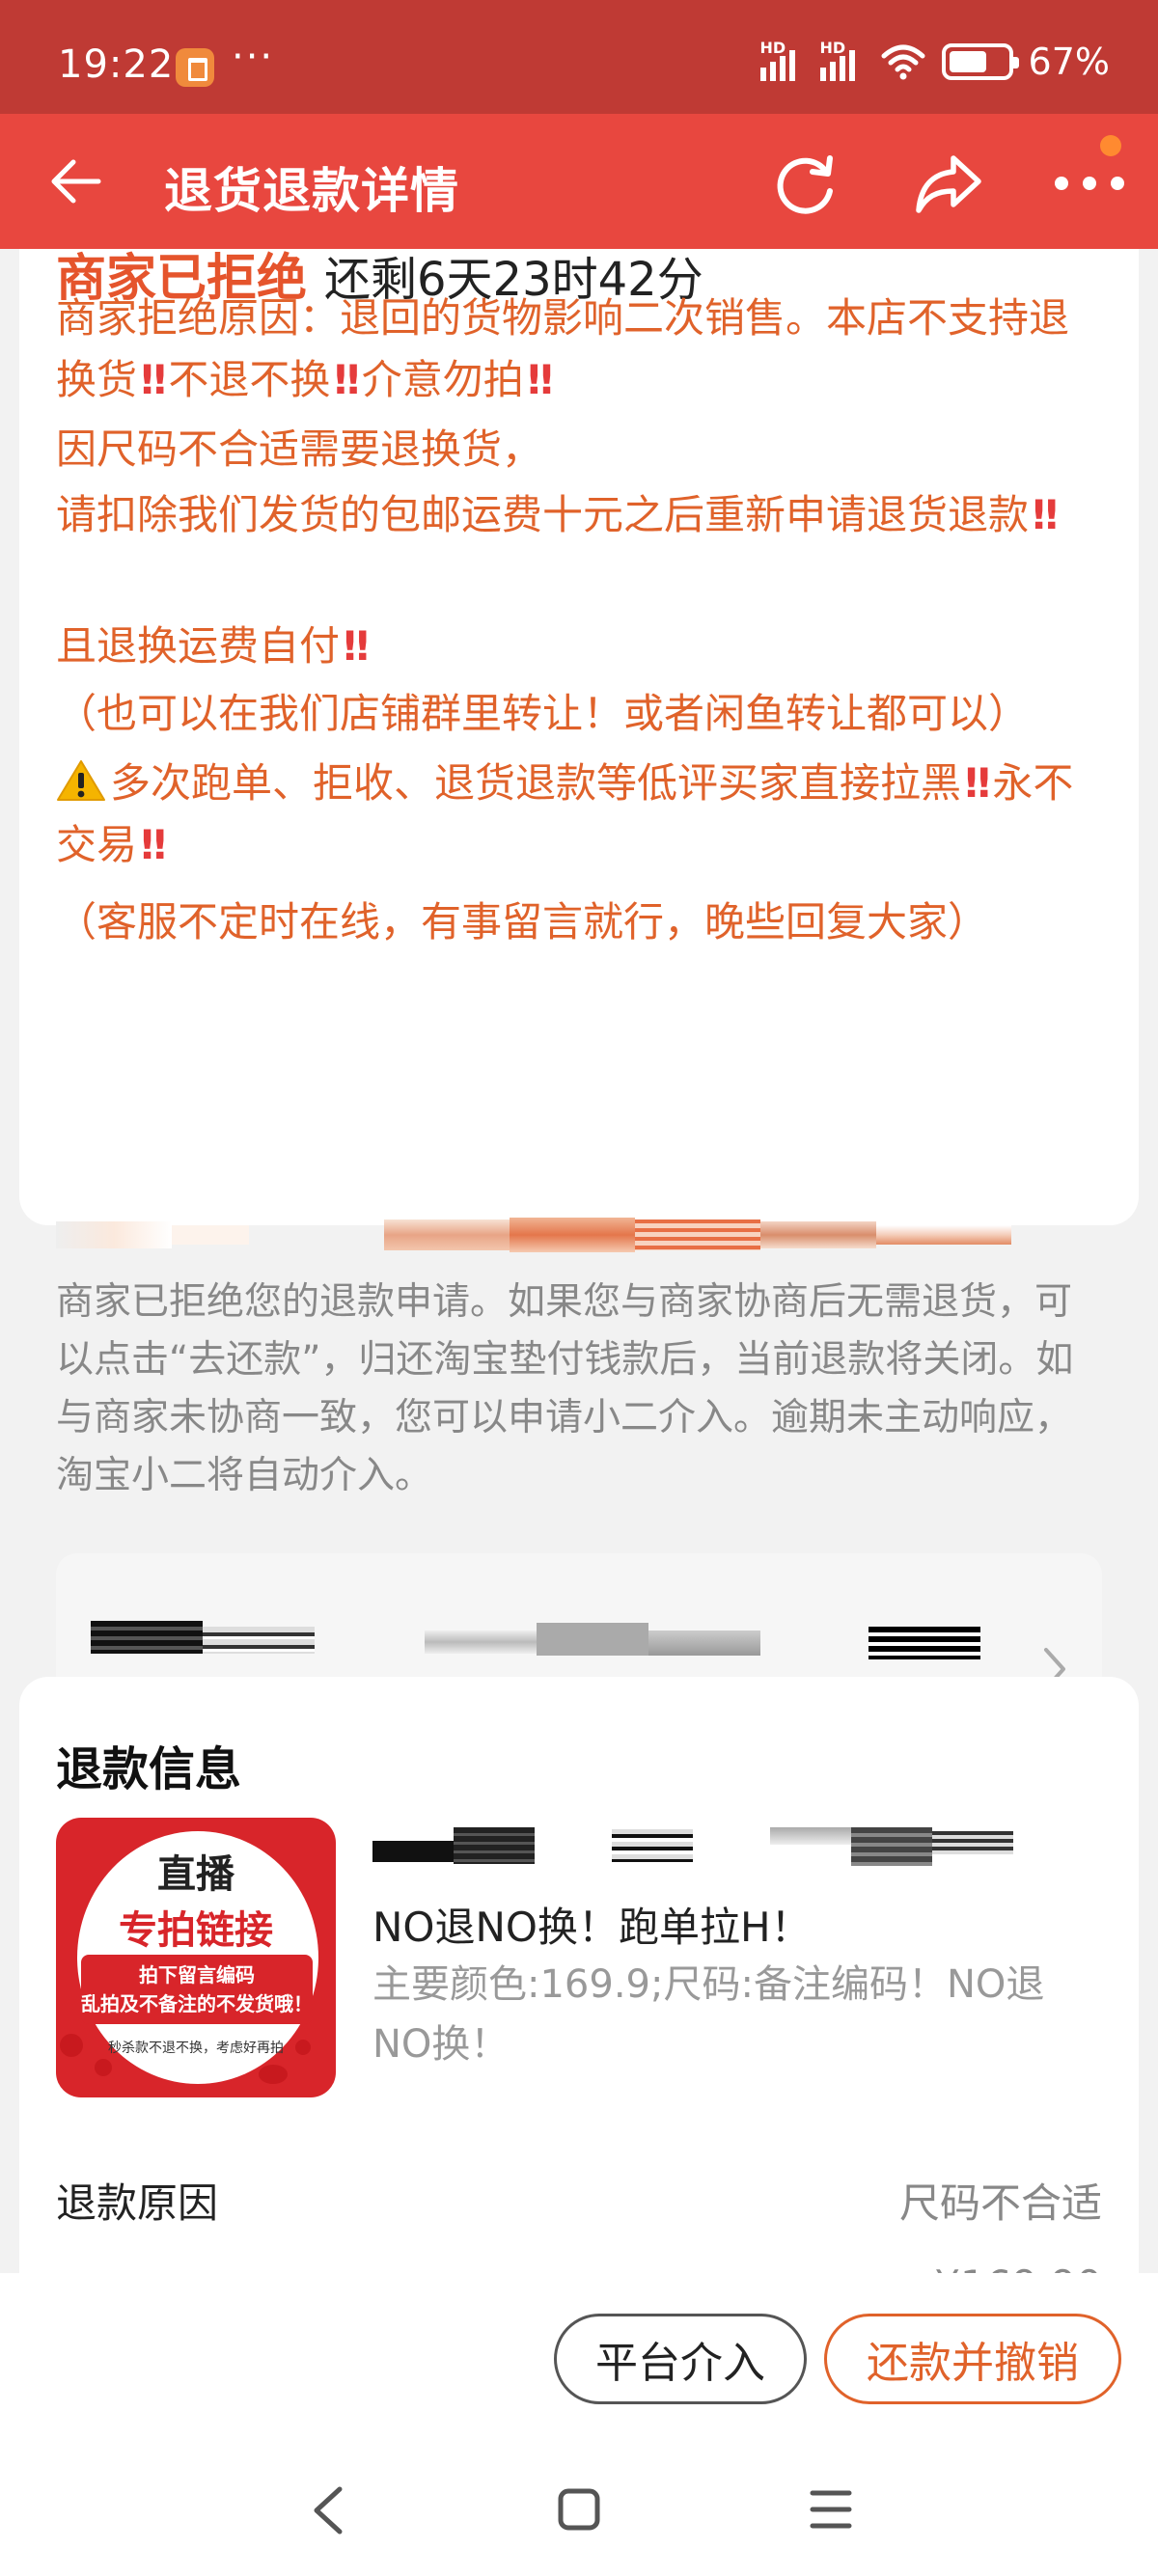 The width and height of the screenshot is (1158, 2576). Describe the element at coordinates (1110, 146) in the screenshot. I see `notification-dot` at that location.